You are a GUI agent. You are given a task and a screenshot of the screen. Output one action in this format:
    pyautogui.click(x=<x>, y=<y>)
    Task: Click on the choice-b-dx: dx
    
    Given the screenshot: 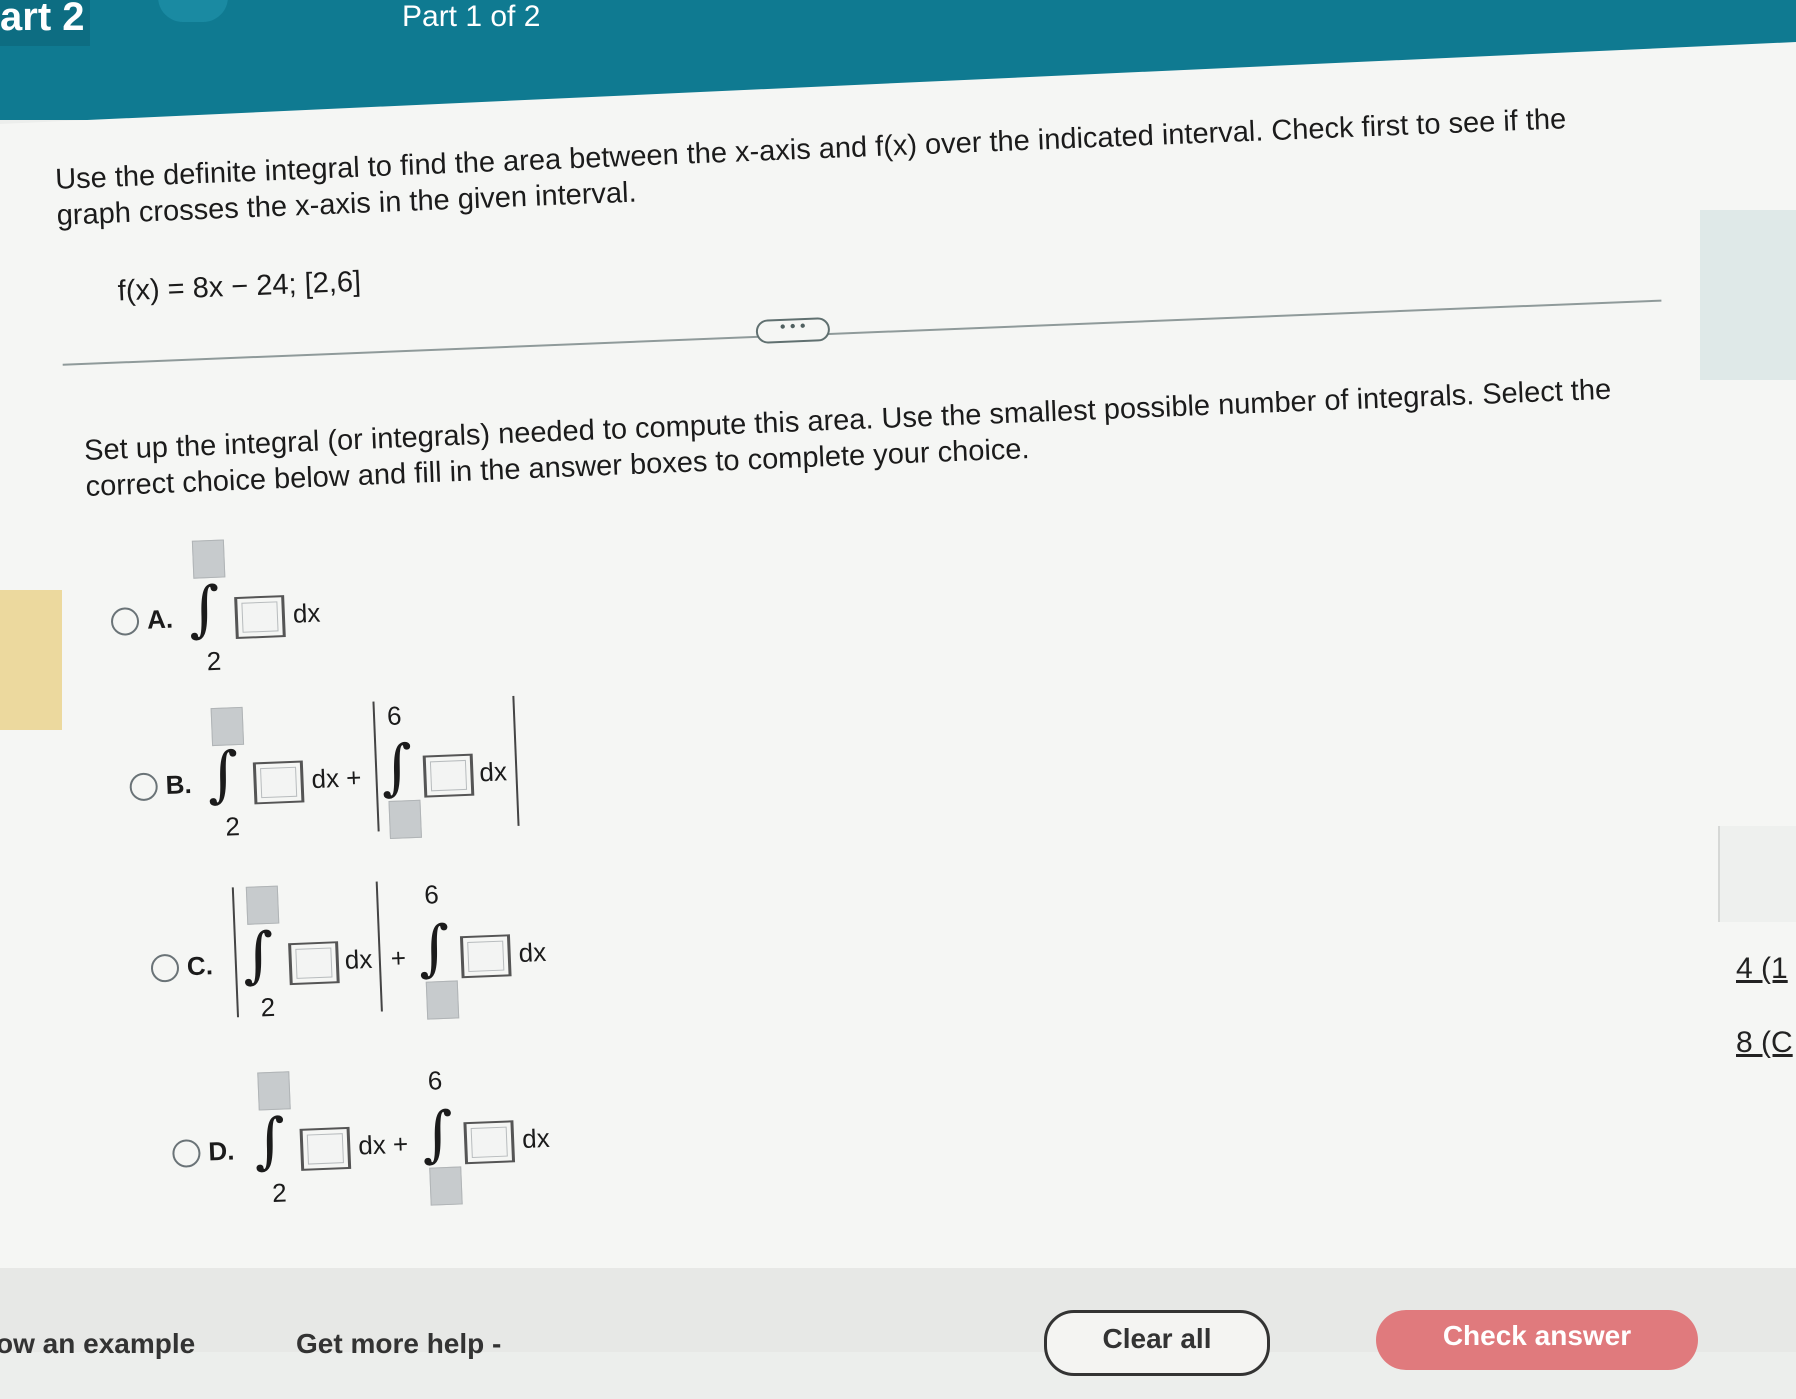 What is the action you would take?
    pyautogui.click(x=493, y=772)
    